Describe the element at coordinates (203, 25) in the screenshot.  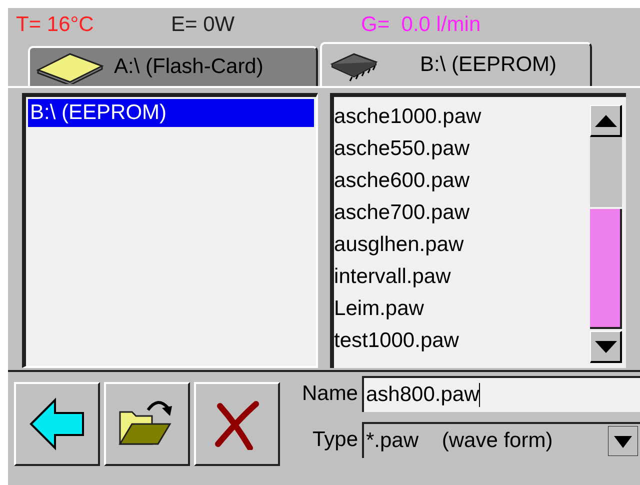
I see `status-reading: E= 0W` at that location.